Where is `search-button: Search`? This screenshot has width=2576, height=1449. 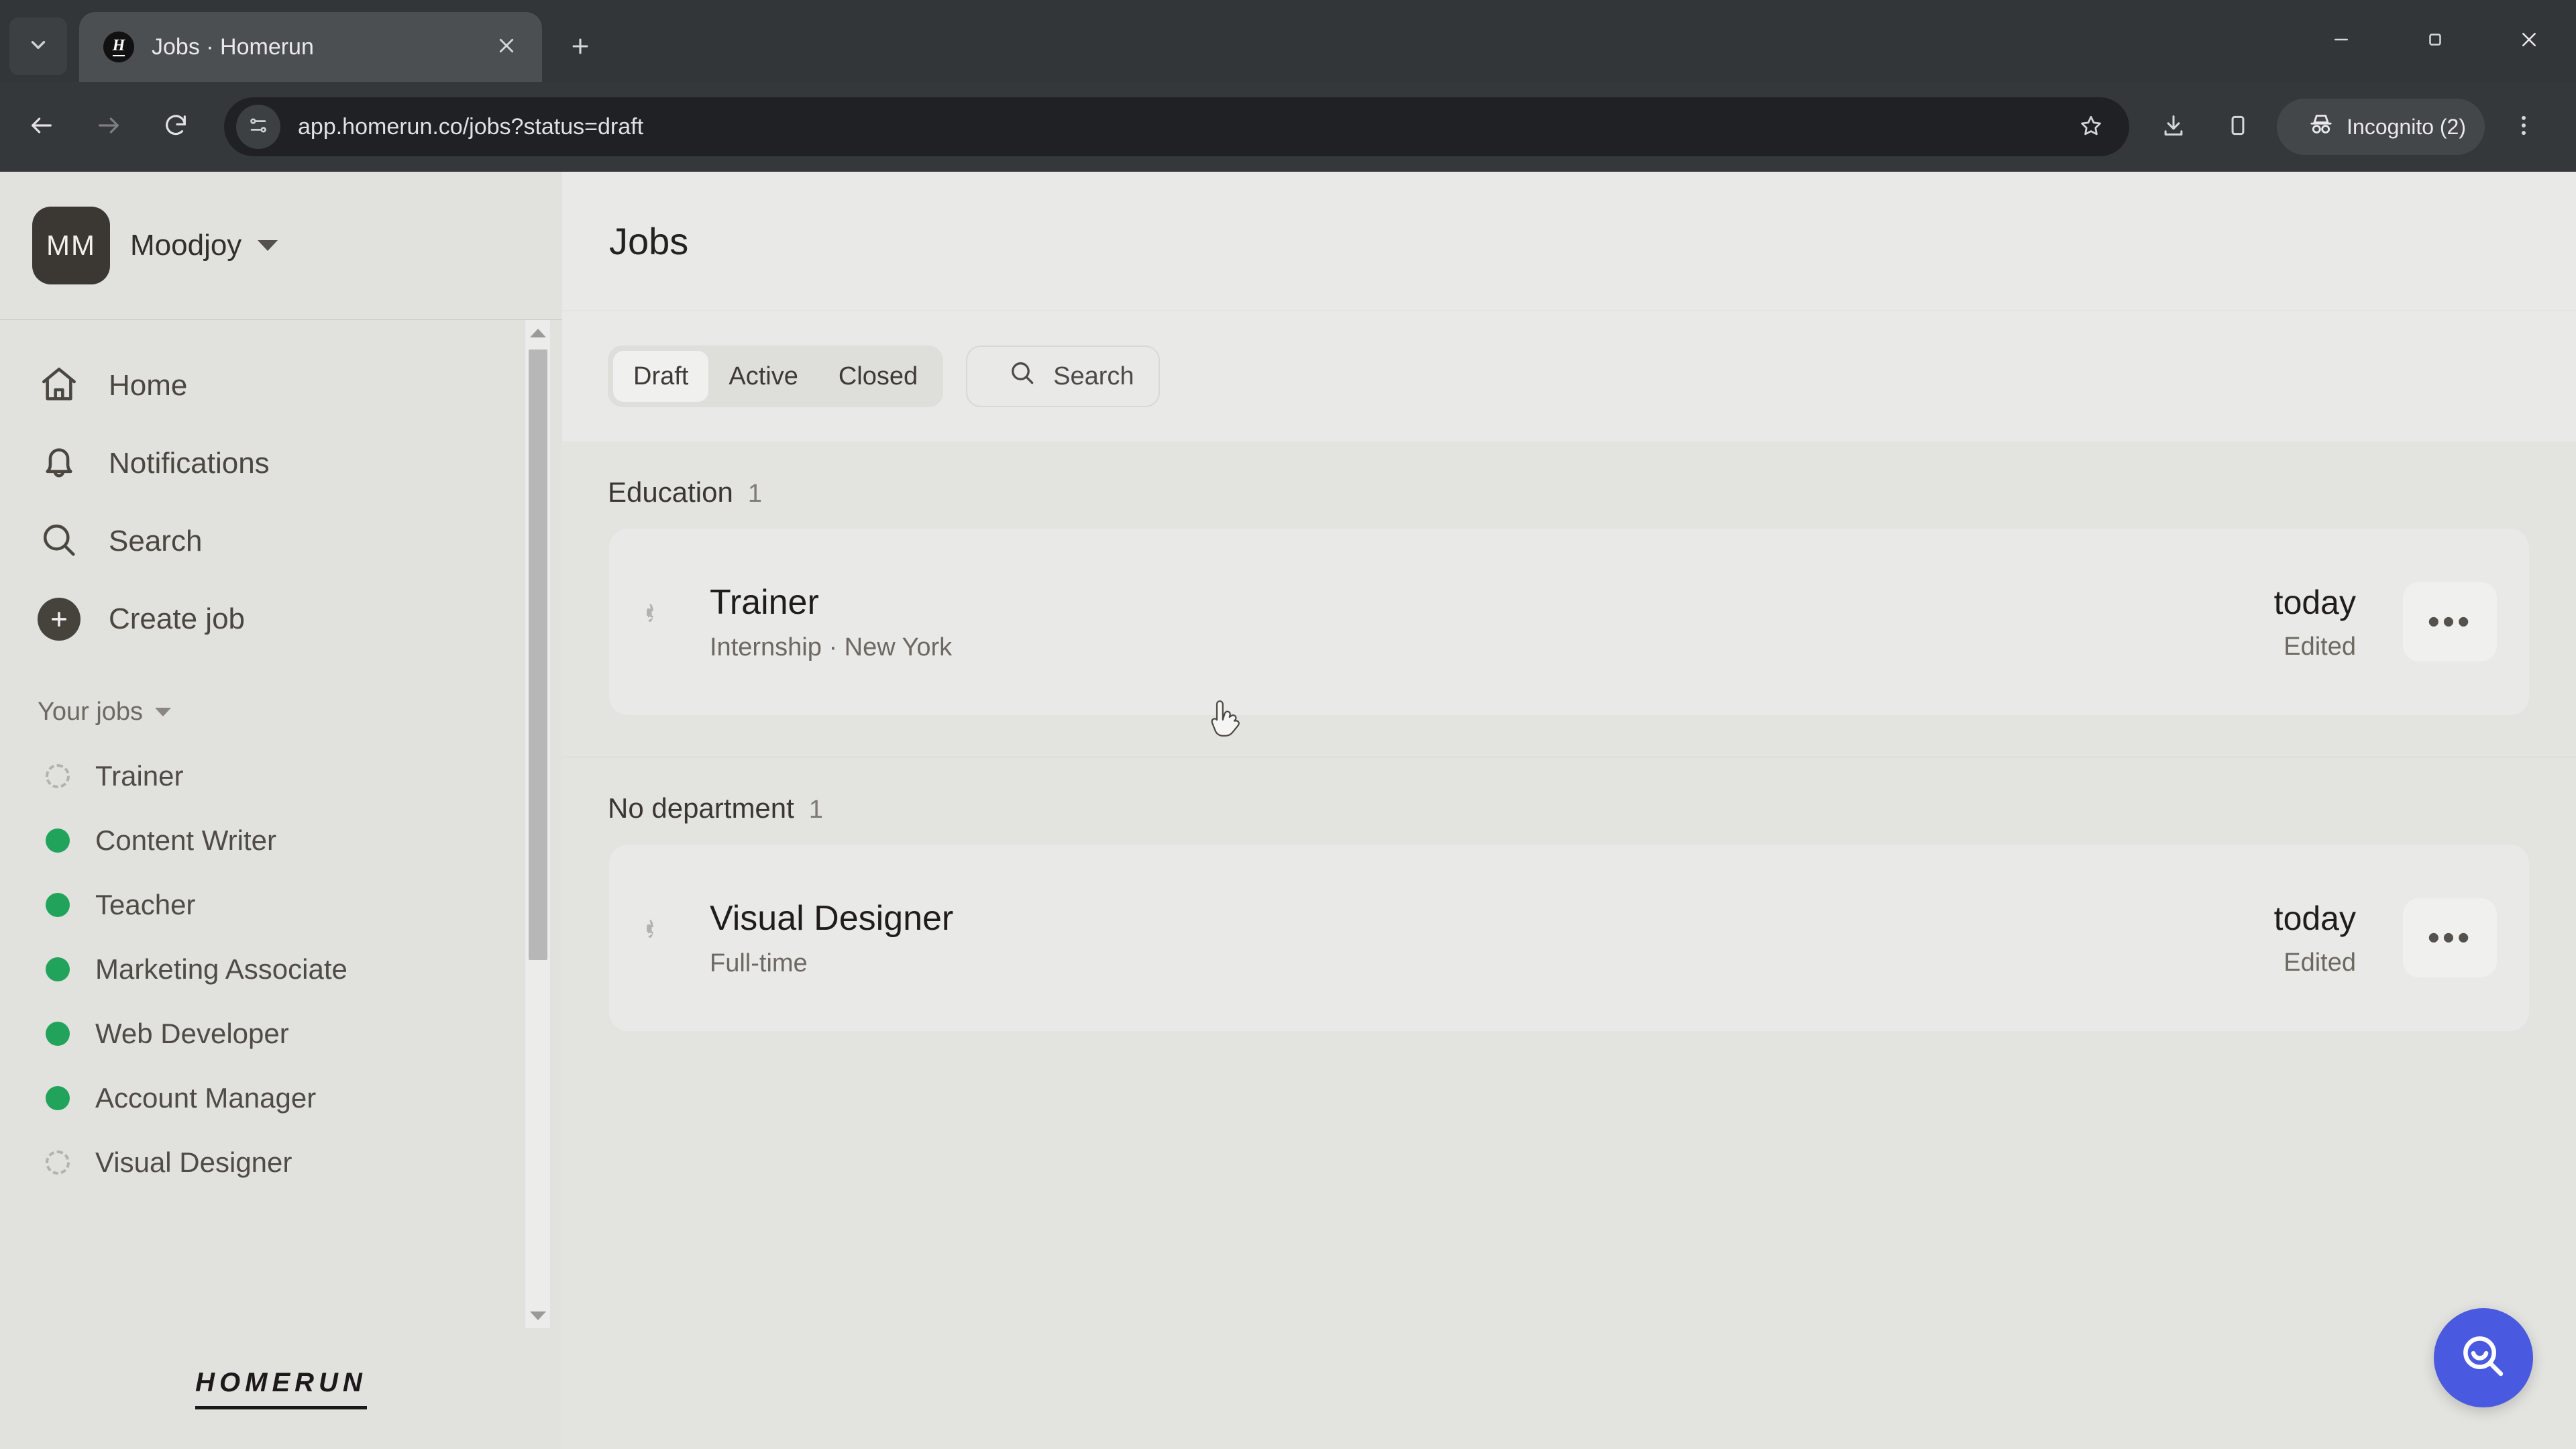 search-button: Search is located at coordinates (1063, 376).